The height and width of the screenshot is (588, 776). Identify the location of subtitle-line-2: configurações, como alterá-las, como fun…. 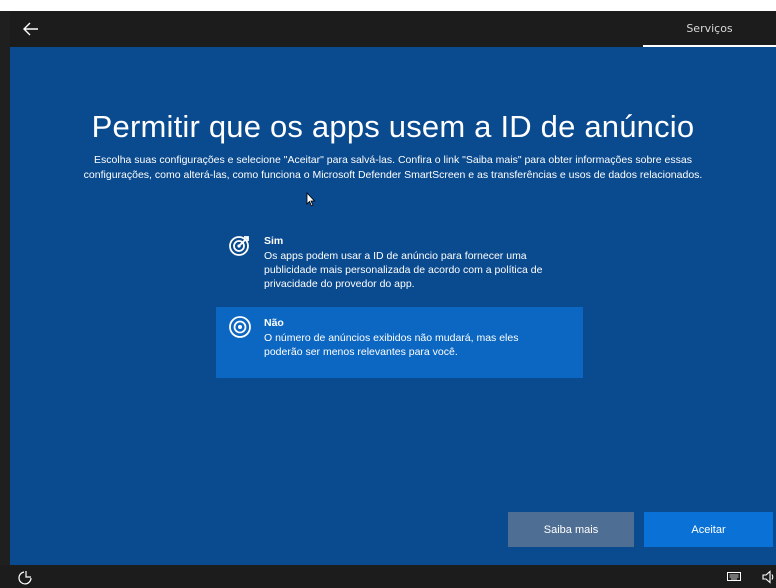
(393, 175).